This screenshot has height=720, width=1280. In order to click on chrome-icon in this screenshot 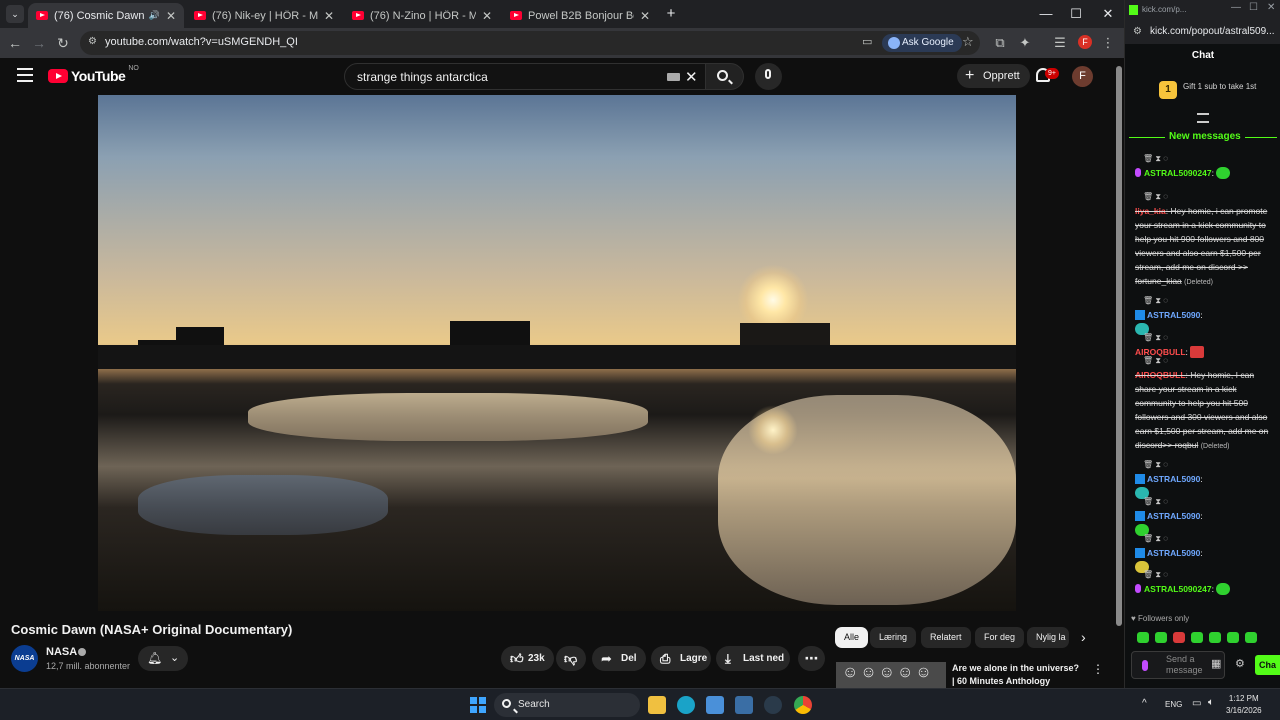, I will do `click(803, 705)`.